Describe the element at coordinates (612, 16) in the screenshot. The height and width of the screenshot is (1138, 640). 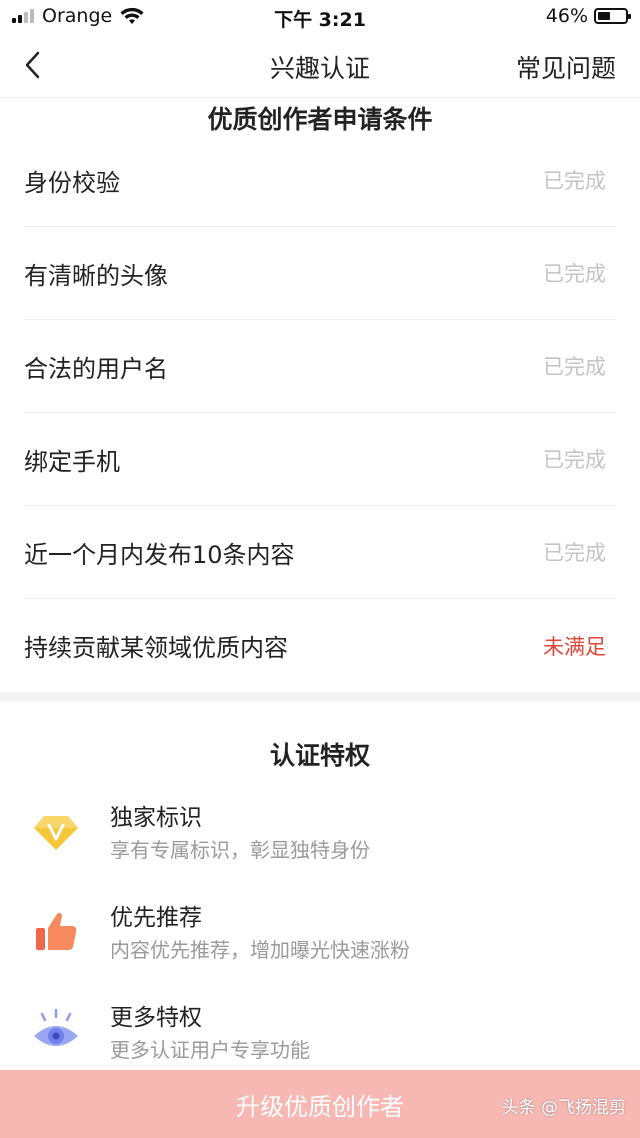
I see `battery-icon` at that location.